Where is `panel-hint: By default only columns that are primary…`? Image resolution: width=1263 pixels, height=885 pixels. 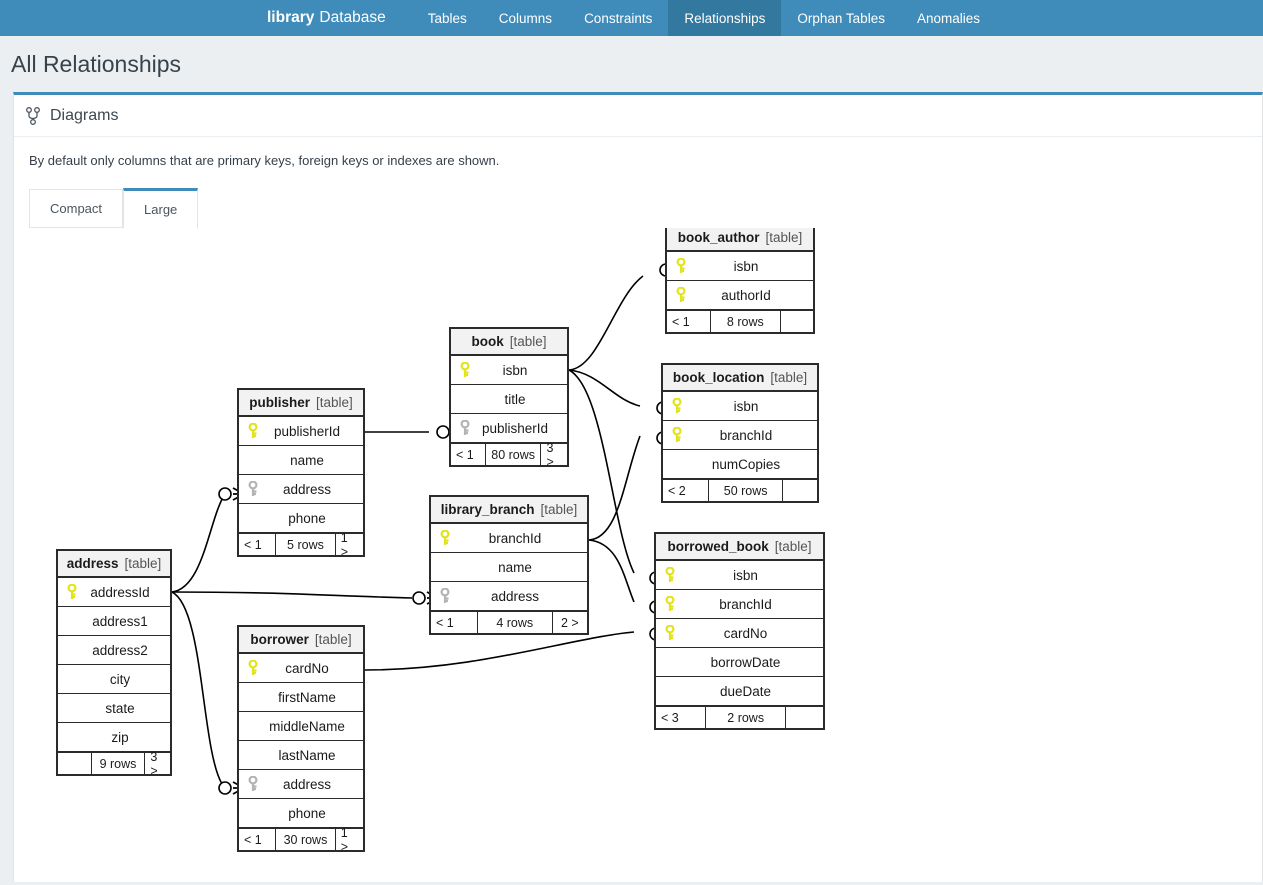 panel-hint: By default only columns that are primary… is located at coordinates (264, 160).